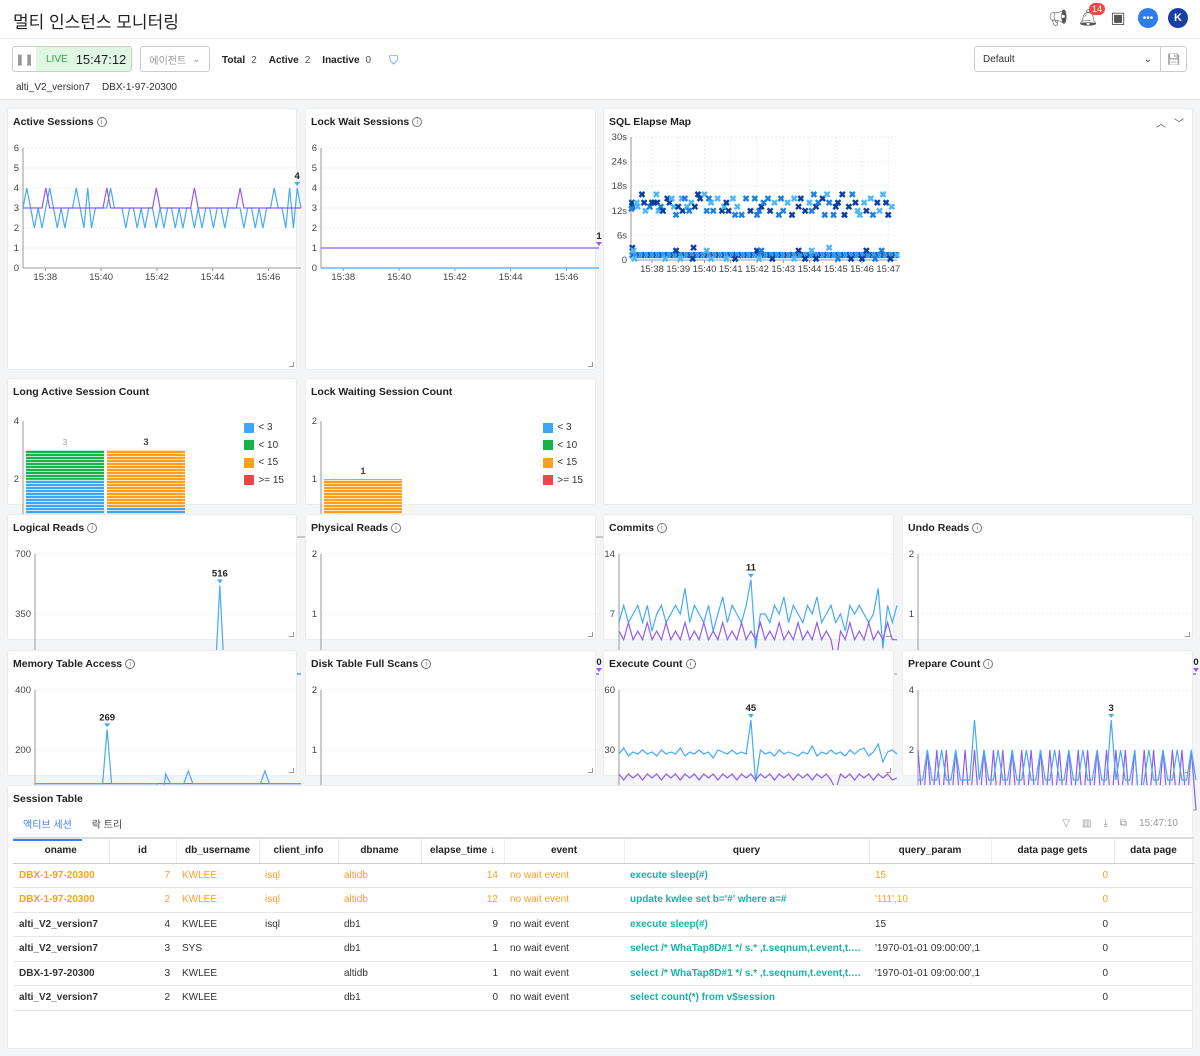 Image resolution: width=1200 pixels, height=1056 pixels. What do you see at coordinates (612, 614) in the screenshot?
I see `y-tick-label: 7` at bounding box center [612, 614].